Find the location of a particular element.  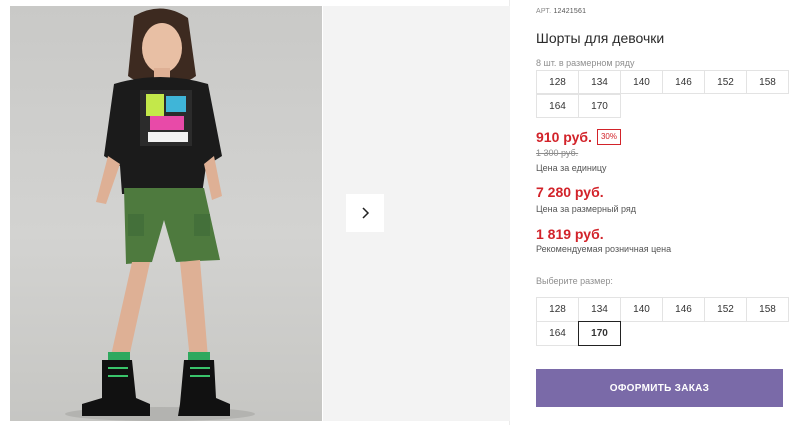

size-row-price: 7 280 руб. is located at coordinates (570, 192).